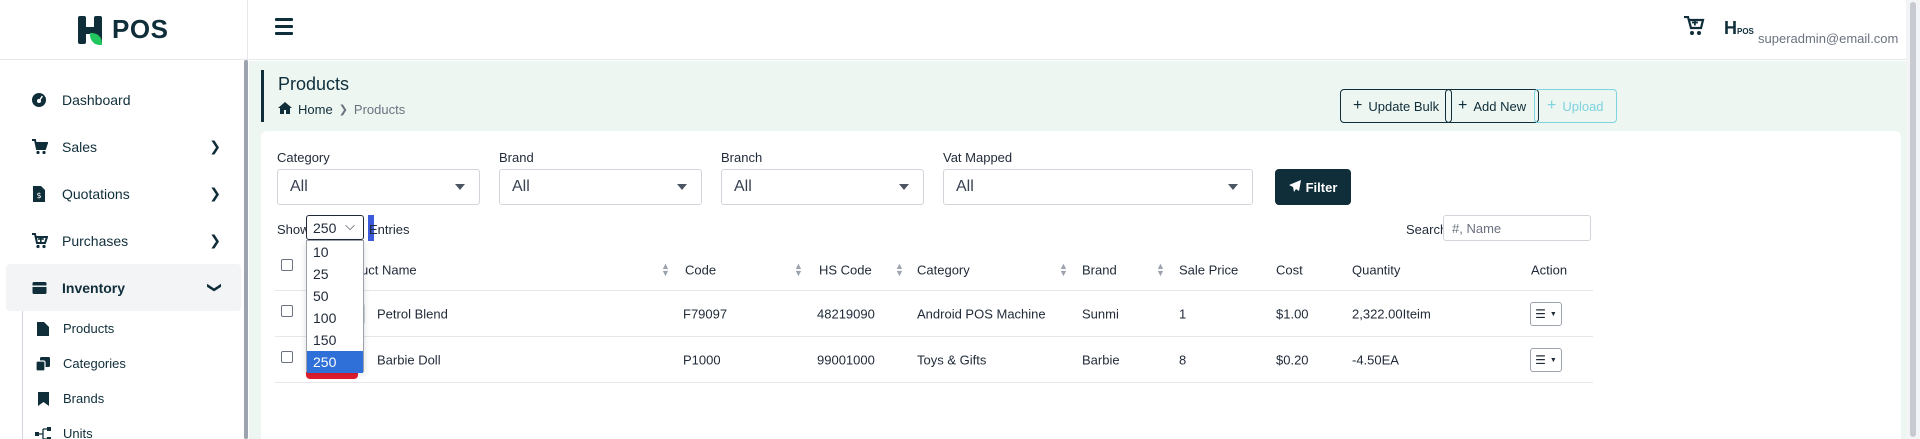  What do you see at coordinates (1313, 187) in the screenshot?
I see `filter-button: Filter` at bounding box center [1313, 187].